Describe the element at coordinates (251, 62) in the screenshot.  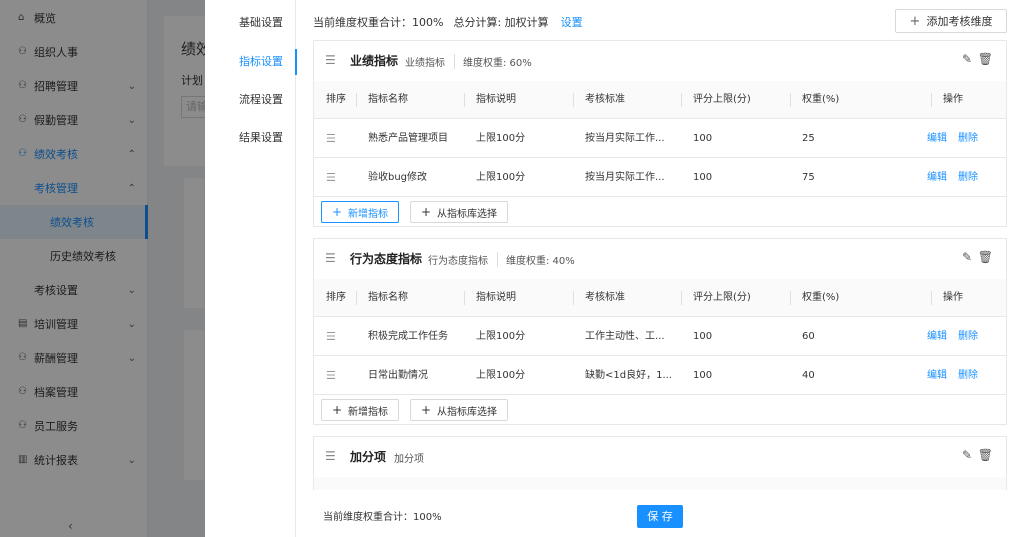
I see `tab-indicator-settings: 指标设置` at that location.